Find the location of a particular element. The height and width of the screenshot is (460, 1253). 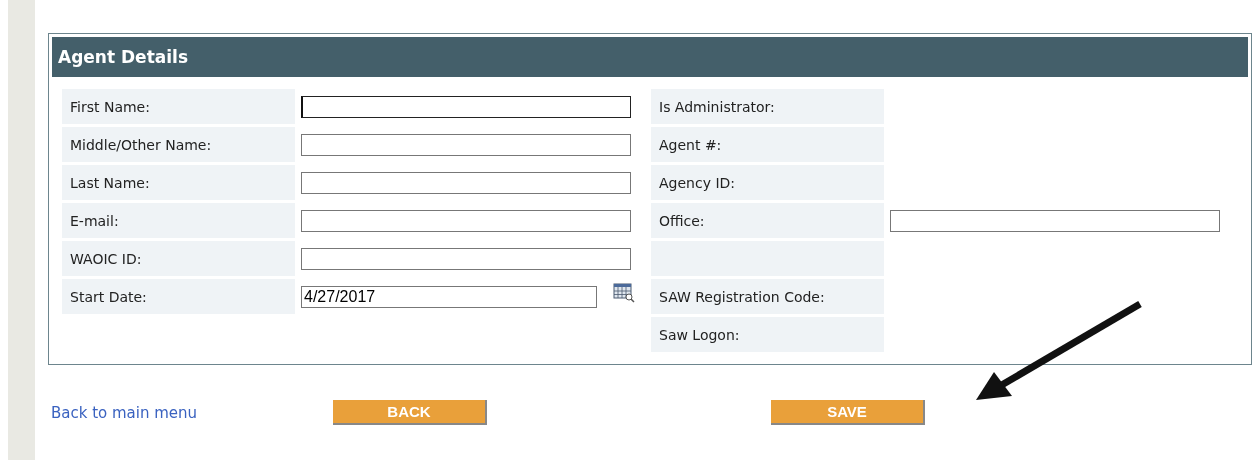

field-label: Office: is located at coordinates (767, 220).